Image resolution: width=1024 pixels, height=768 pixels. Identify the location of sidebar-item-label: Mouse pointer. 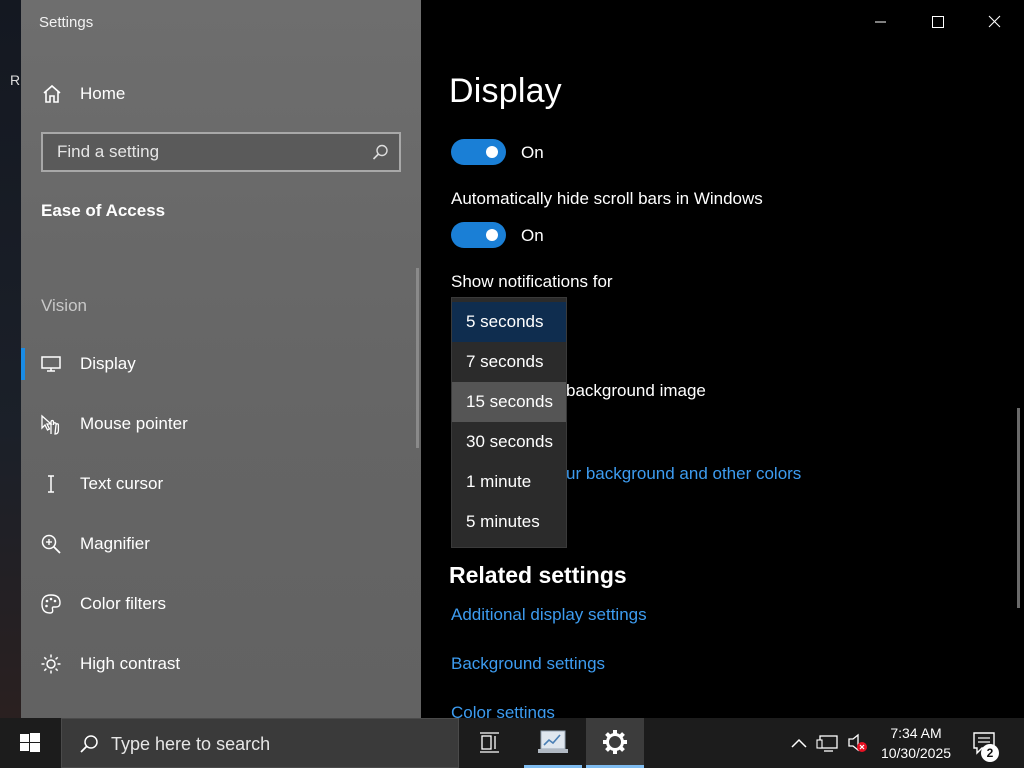
(134, 423).